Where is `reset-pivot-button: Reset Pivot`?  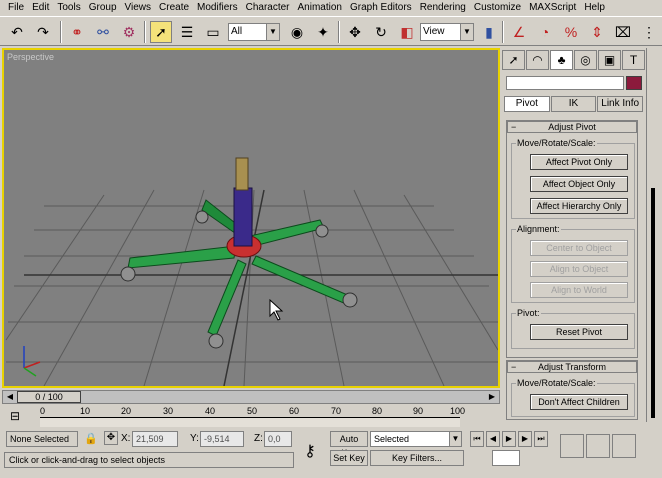
reset-pivot-button: Reset Pivot is located at coordinates (579, 332).